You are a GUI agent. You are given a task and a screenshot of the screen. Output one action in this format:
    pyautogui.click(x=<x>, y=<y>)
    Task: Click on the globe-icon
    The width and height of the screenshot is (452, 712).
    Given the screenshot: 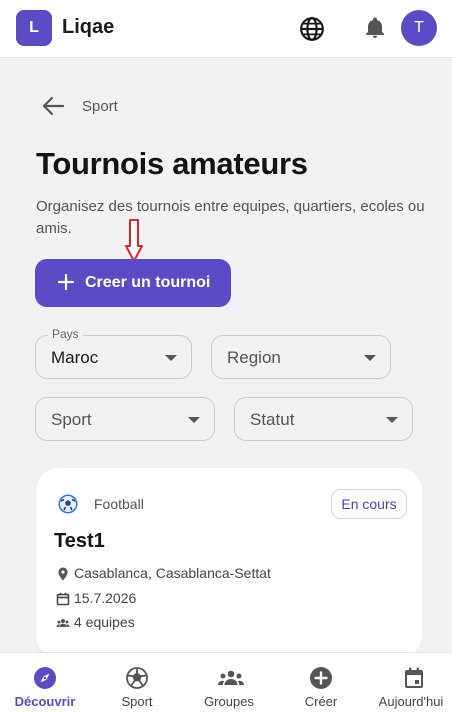 What is the action you would take?
    pyautogui.click(x=312, y=29)
    